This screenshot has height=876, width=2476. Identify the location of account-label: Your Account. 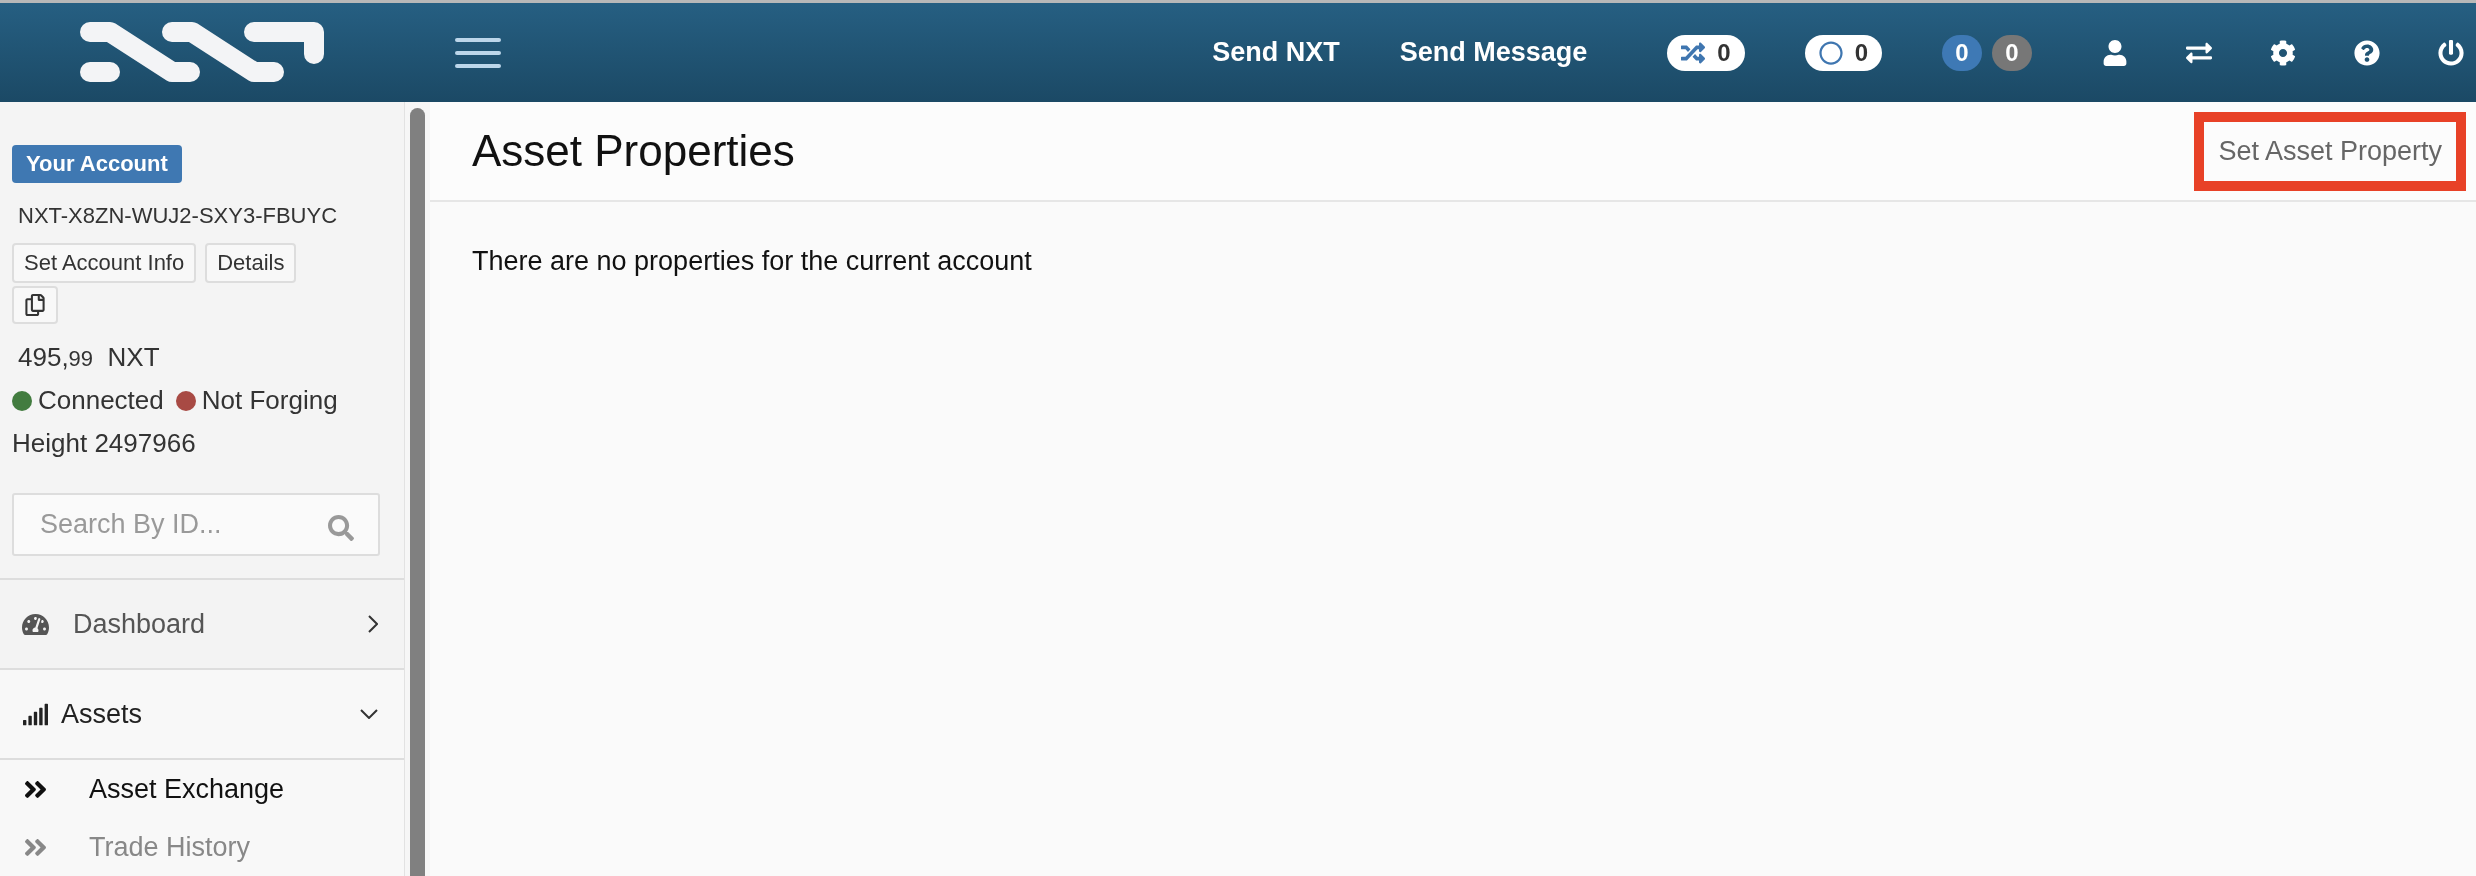
(97, 164).